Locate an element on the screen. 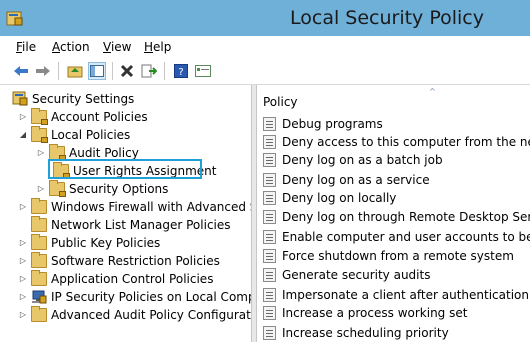 The height and width of the screenshot is (342, 530). list-item: Deny log on as a service is located at coordinates (346, 180).